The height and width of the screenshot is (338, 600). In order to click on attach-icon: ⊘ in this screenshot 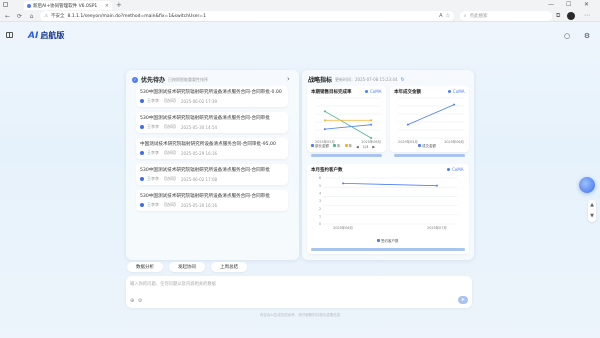, I will do `click(140, 301)`.